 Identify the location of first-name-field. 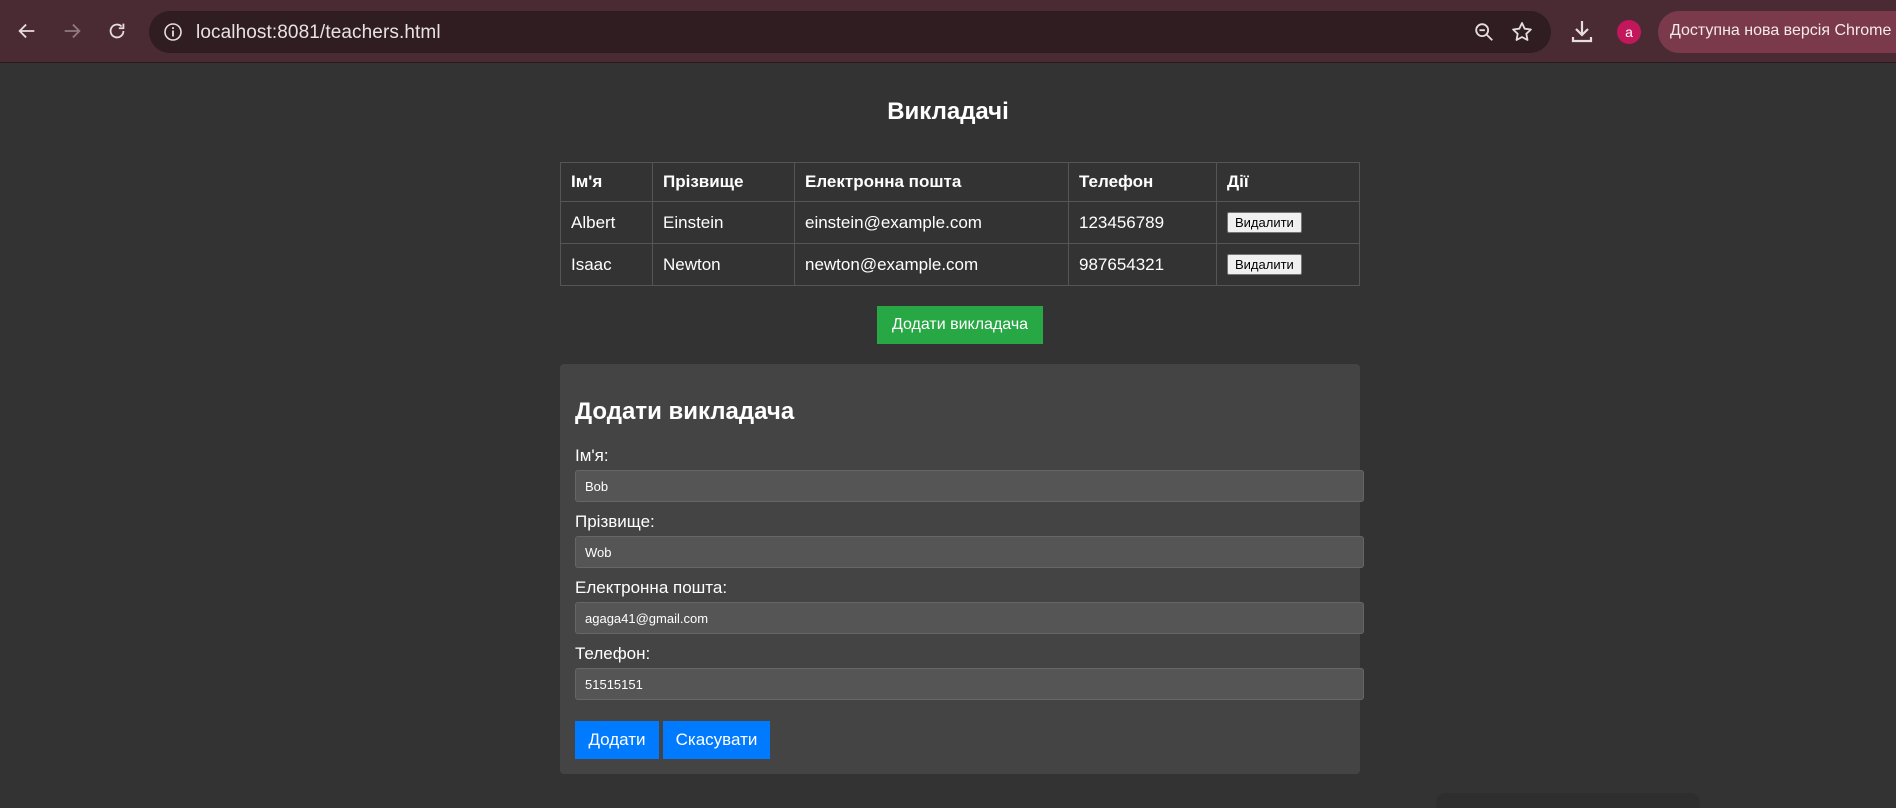
(969, 486).